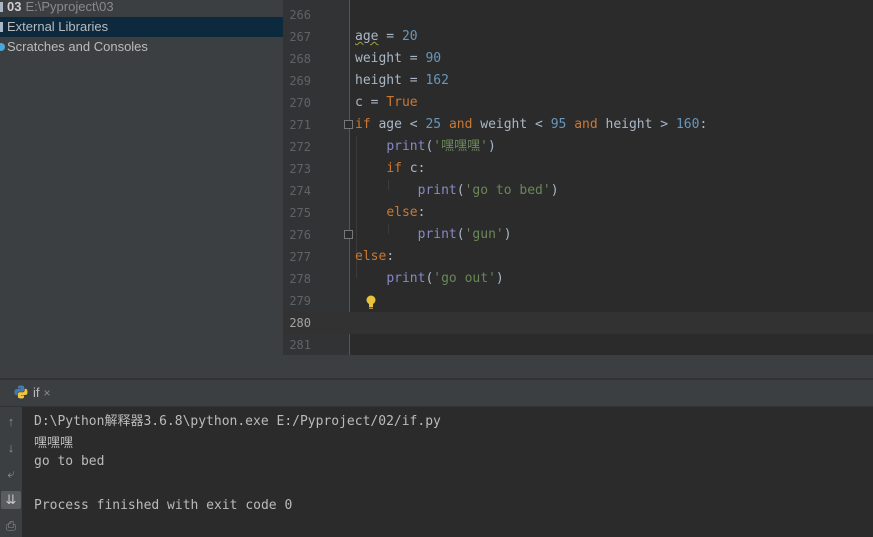 This screenshot has width=873, height=537. What do you see at coordinates (406, 168) in the screenshot?
I see `code-text: if c:` at bounding box center [406, 168].